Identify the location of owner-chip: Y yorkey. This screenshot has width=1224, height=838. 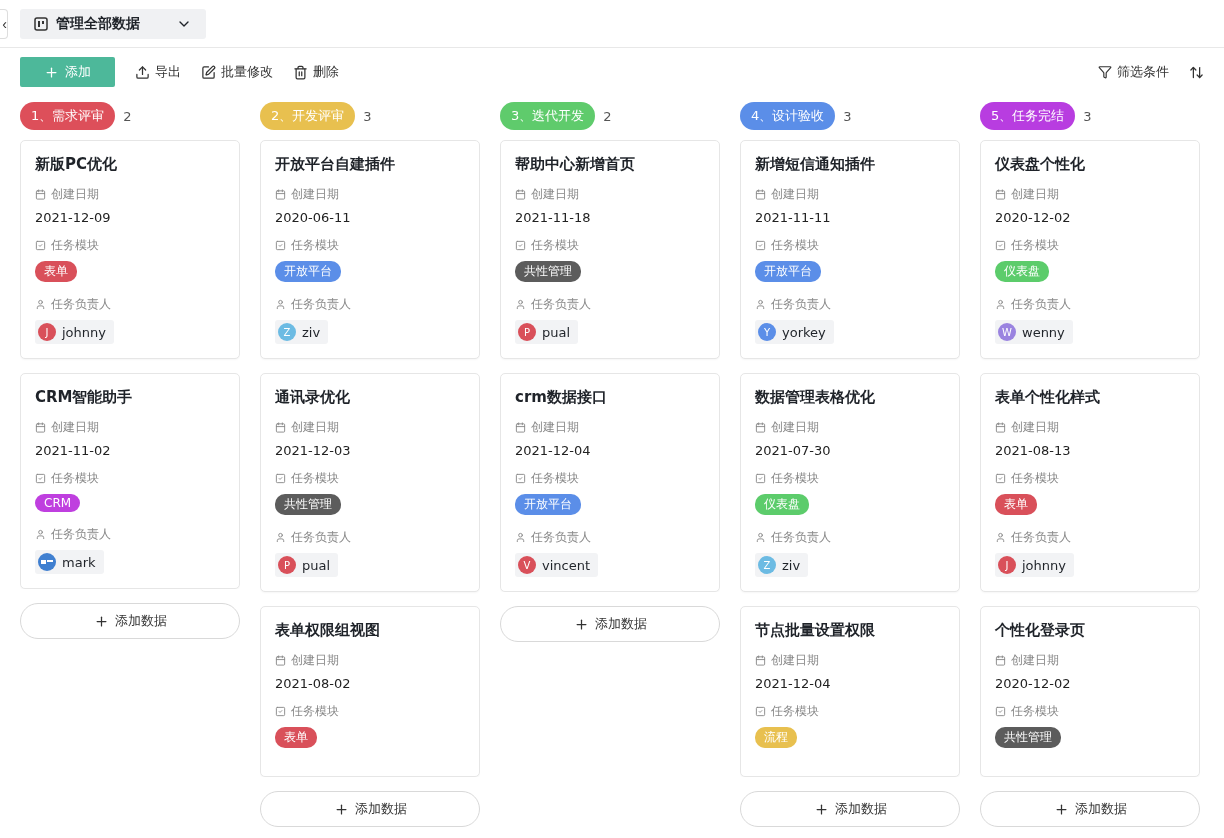
(794, 332).